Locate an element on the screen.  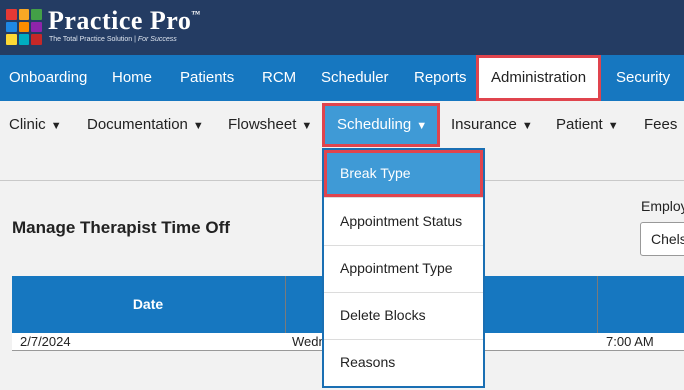
subnav-label: Documentation is located at coordinates (137, 124).